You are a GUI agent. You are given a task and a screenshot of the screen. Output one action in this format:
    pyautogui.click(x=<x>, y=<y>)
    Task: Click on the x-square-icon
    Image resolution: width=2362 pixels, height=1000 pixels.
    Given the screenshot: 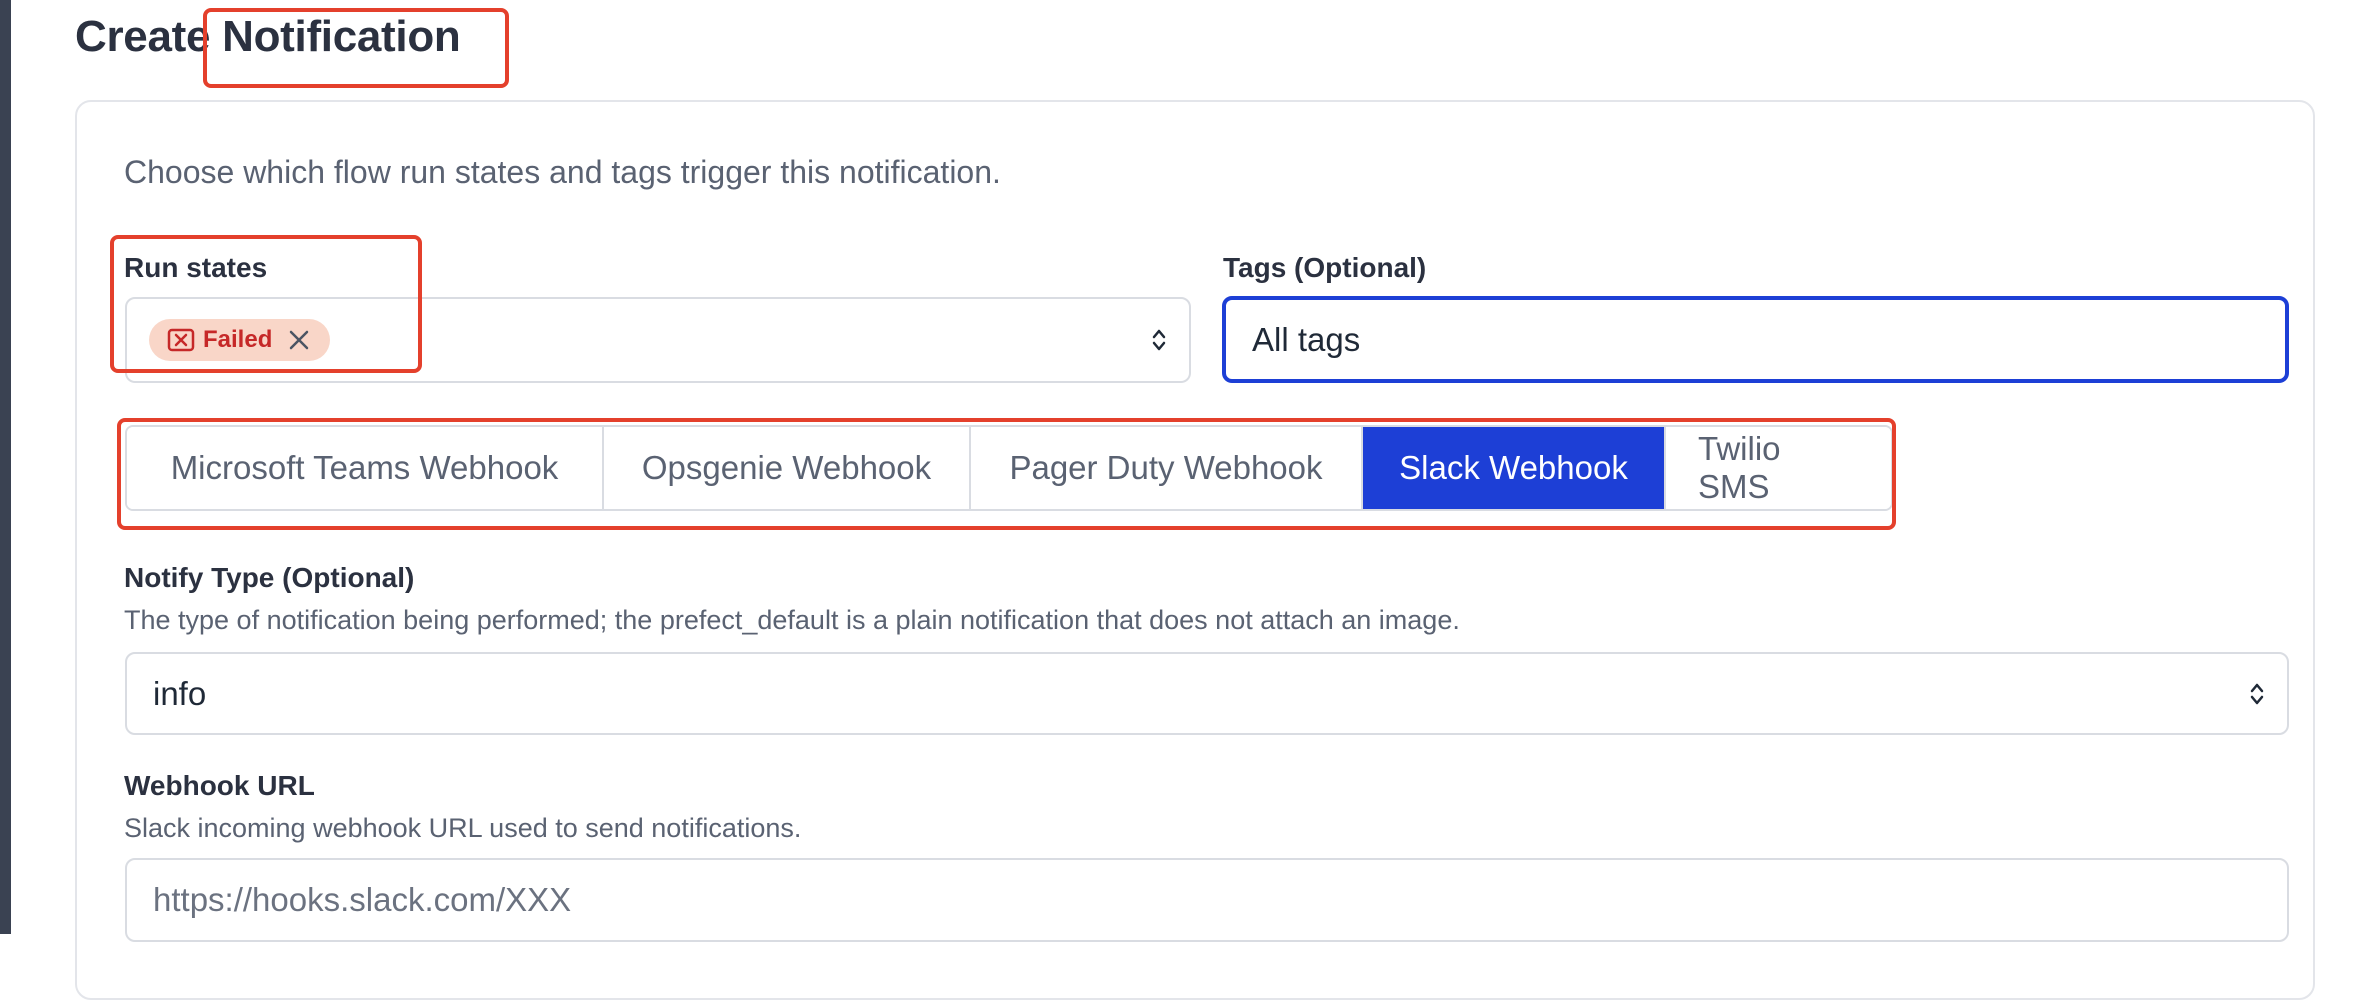 What is the action you would take?
    pyautogui.click(x=181, y=340)
    